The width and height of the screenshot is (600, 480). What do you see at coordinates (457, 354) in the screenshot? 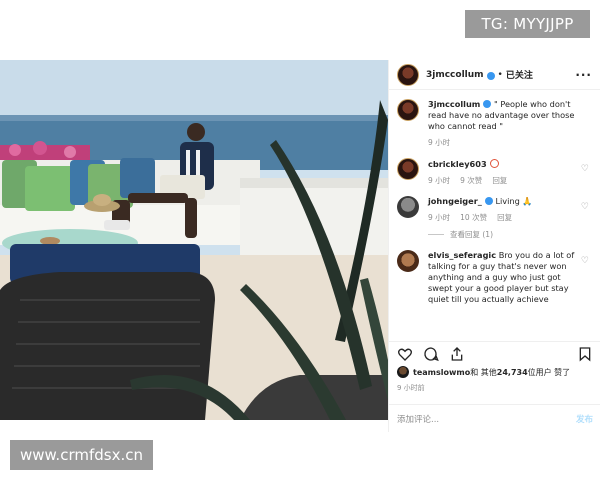
I see `share-icon` at bounding box center [457, 354].